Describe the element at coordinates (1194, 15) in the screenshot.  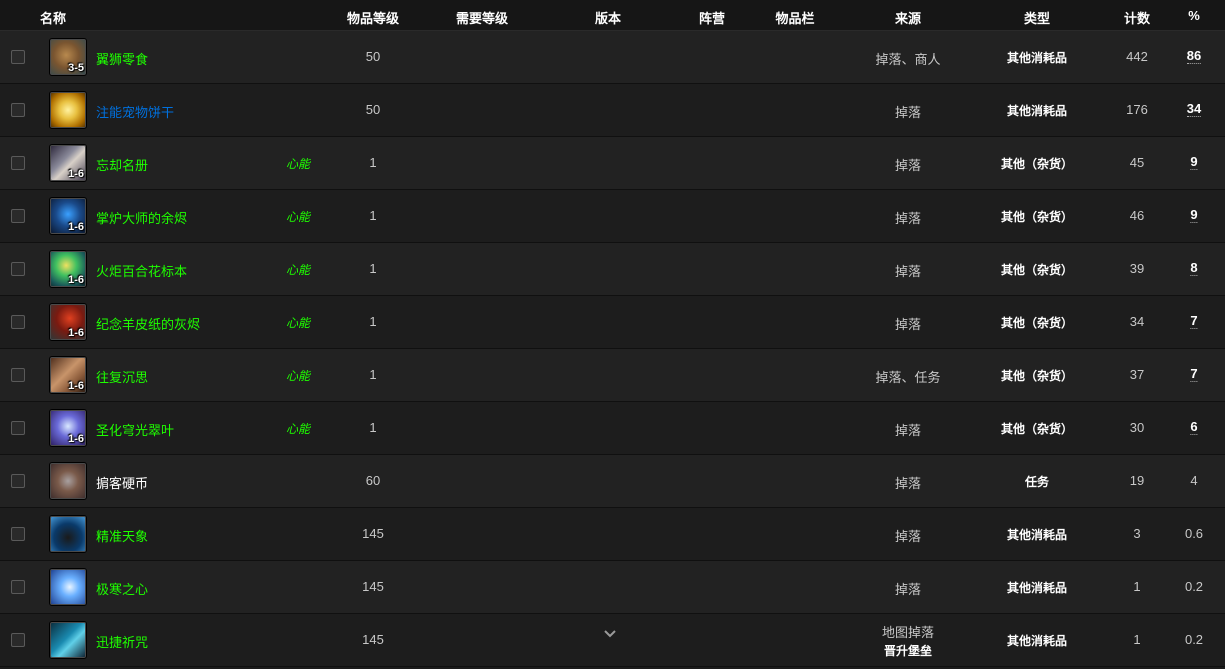
I see `col-percent: %` at that location.